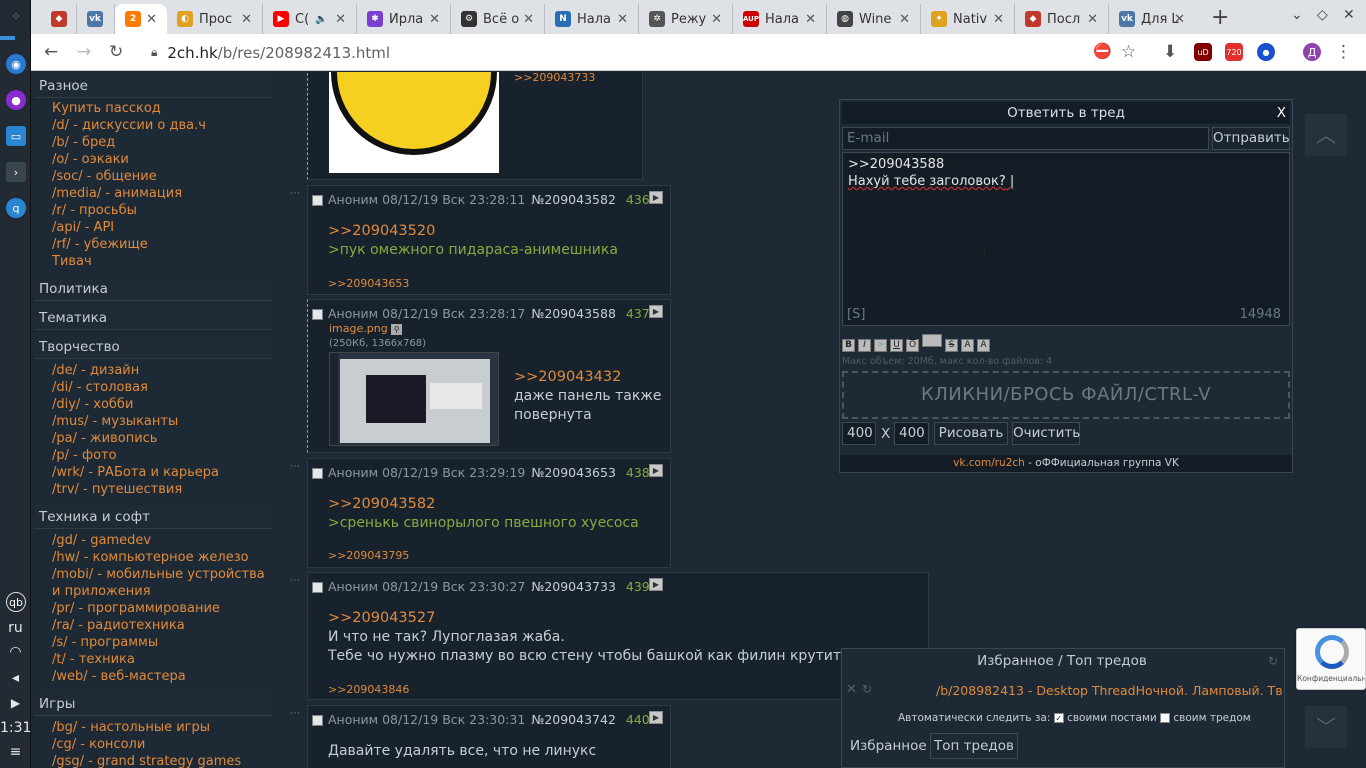  What do you see at coordinates (573, 472) in the screenshot?
I see `post-number: №209043653` at bounding box center [573, 472].